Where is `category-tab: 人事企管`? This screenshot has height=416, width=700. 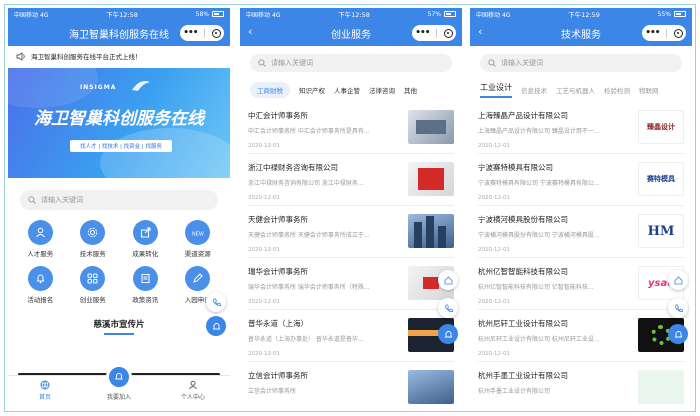 category-tab: 人事企管 is located at coordinates (347, 90).